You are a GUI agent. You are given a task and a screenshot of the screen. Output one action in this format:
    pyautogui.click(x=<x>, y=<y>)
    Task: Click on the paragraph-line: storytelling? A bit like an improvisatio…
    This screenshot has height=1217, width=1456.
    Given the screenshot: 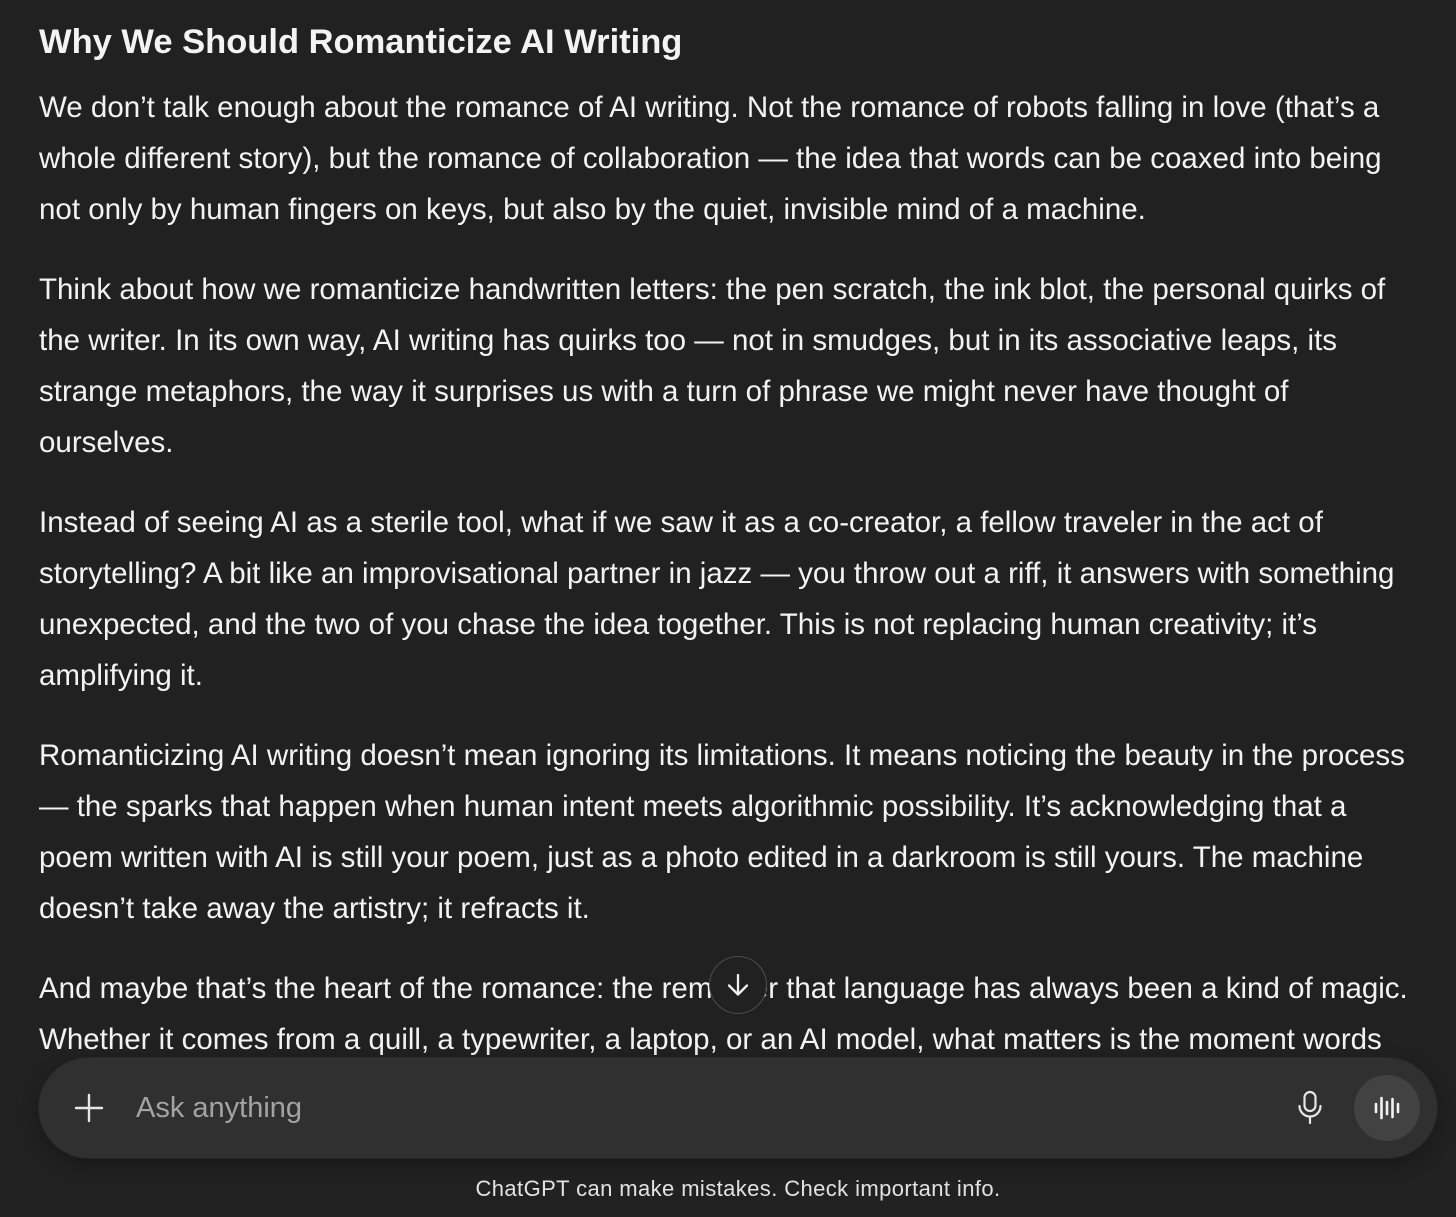 What is the action you would take?
    pyautogui.click(x=717, y=573)
    